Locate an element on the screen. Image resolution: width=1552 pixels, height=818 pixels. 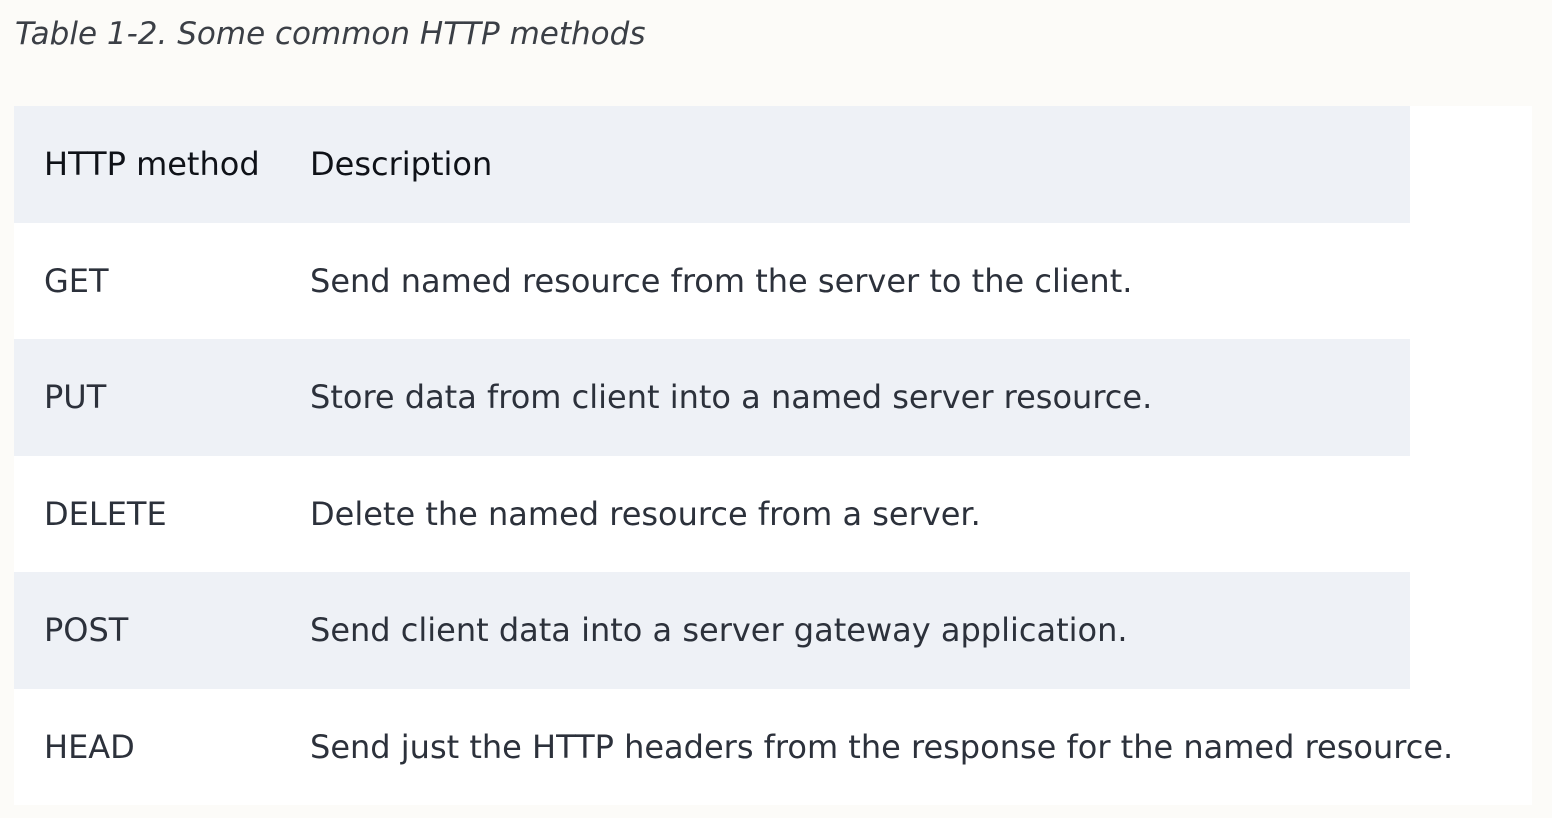
table-header-row: HTTP method Description is located at coordinates (712, 164).